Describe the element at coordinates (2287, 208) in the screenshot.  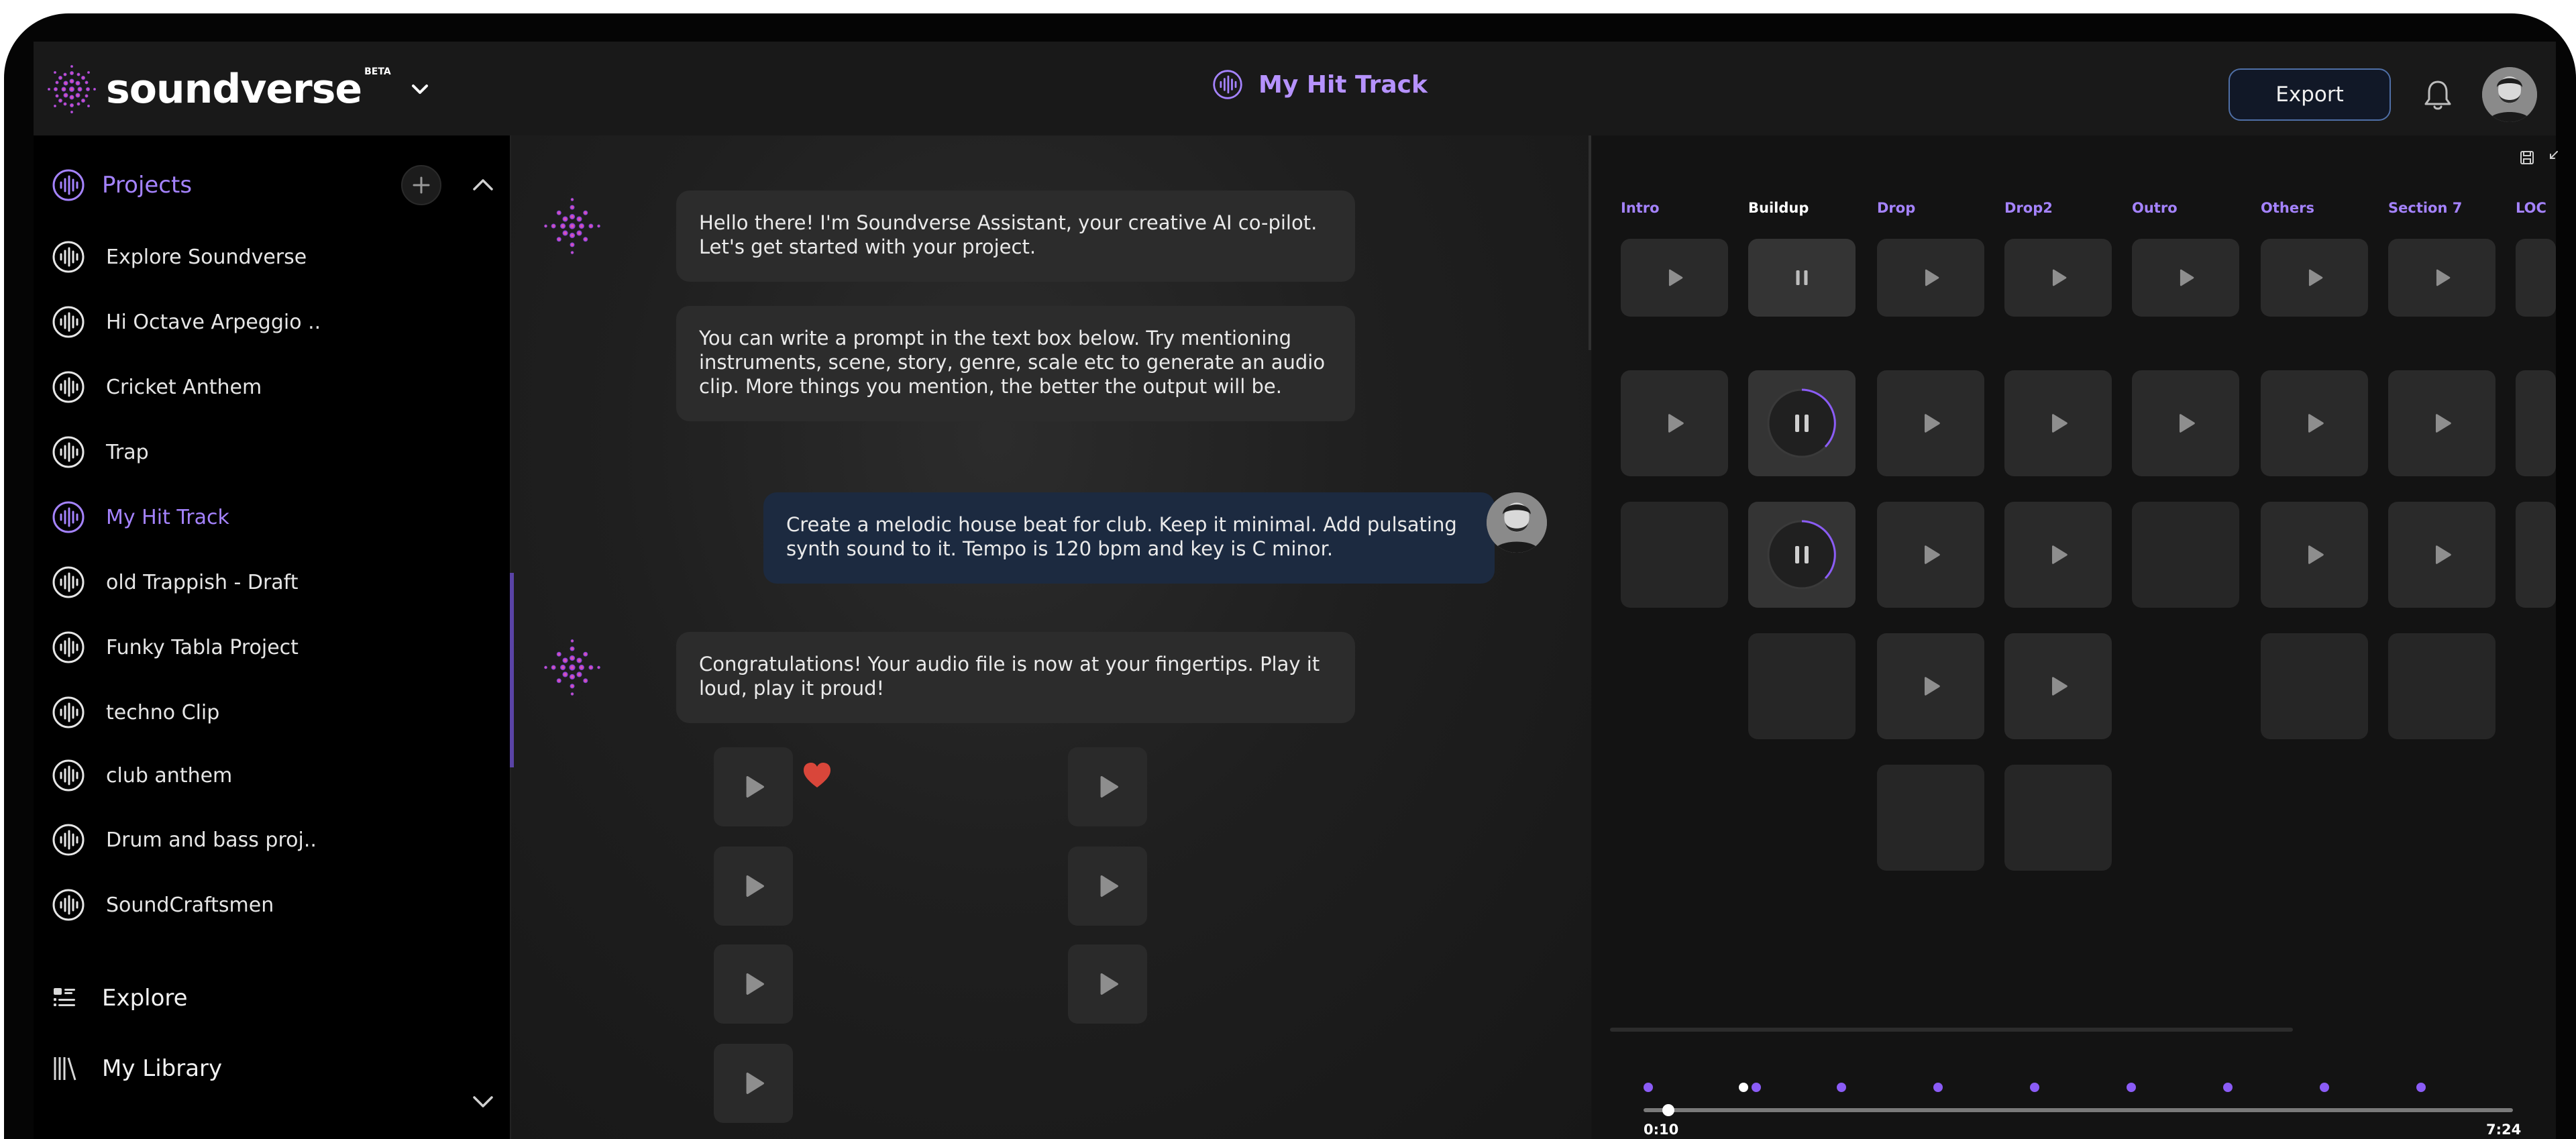
I see `section-label: Others` at that location.